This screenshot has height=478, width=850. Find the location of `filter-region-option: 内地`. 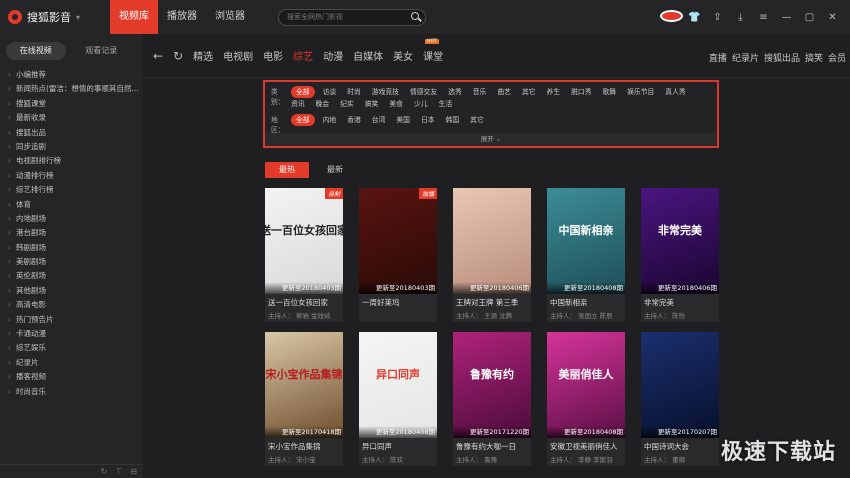

filter-region-option: 内地 is located at coordinates (330, 120).